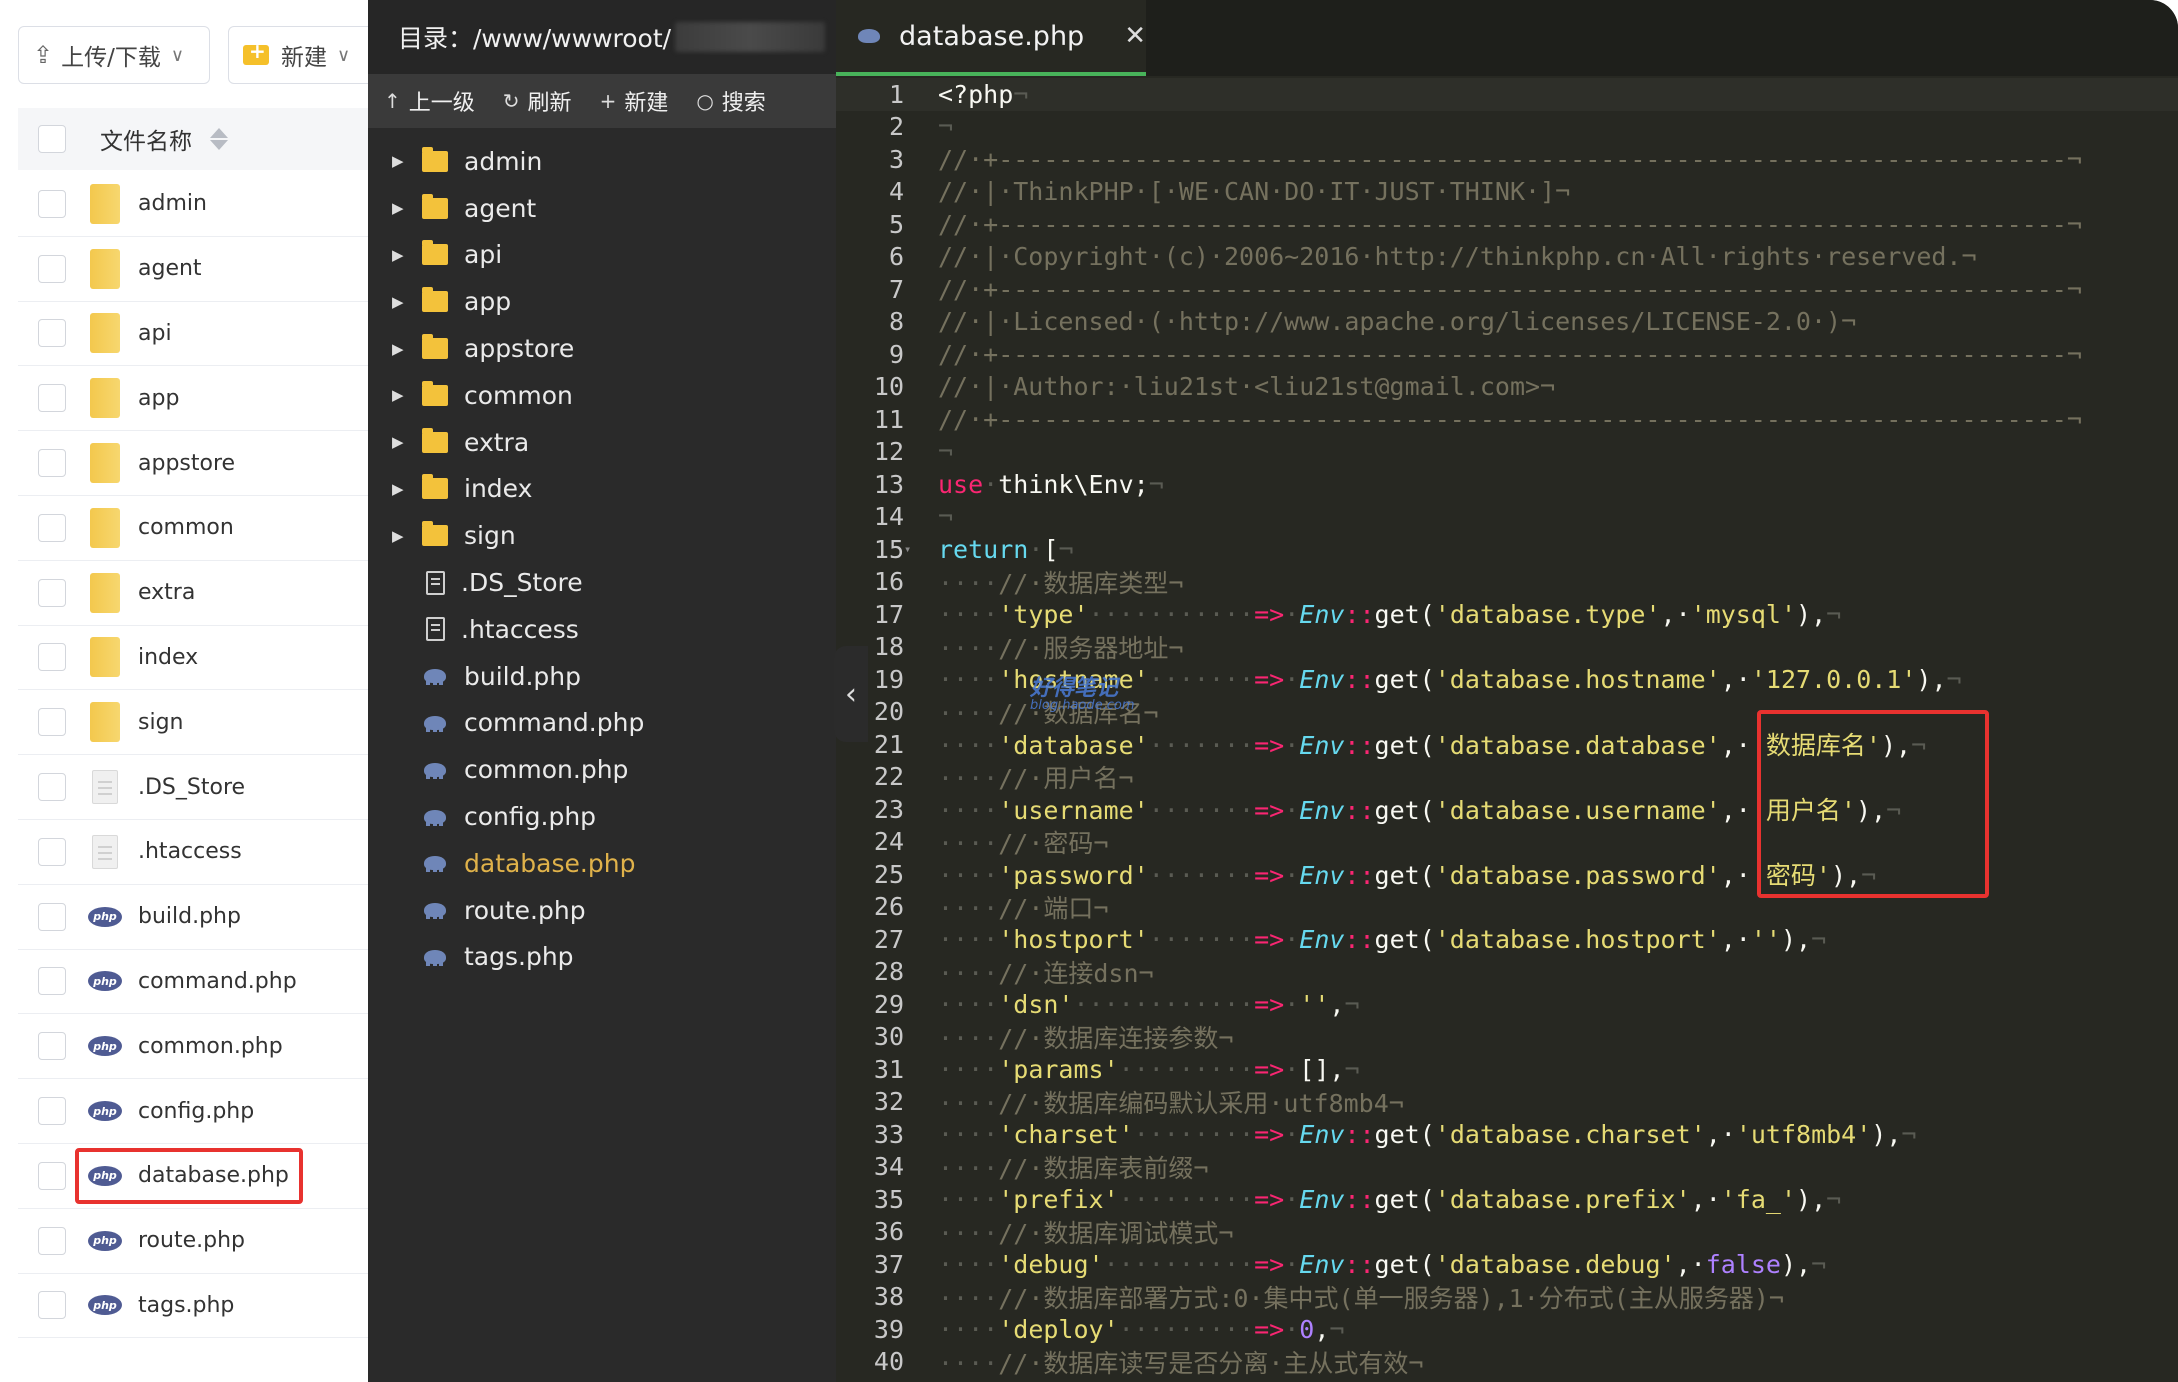  What do you see at coordinates (217, 981) in the screenshot?
I see `file-name: command.php` at bounding box center [217, 981].